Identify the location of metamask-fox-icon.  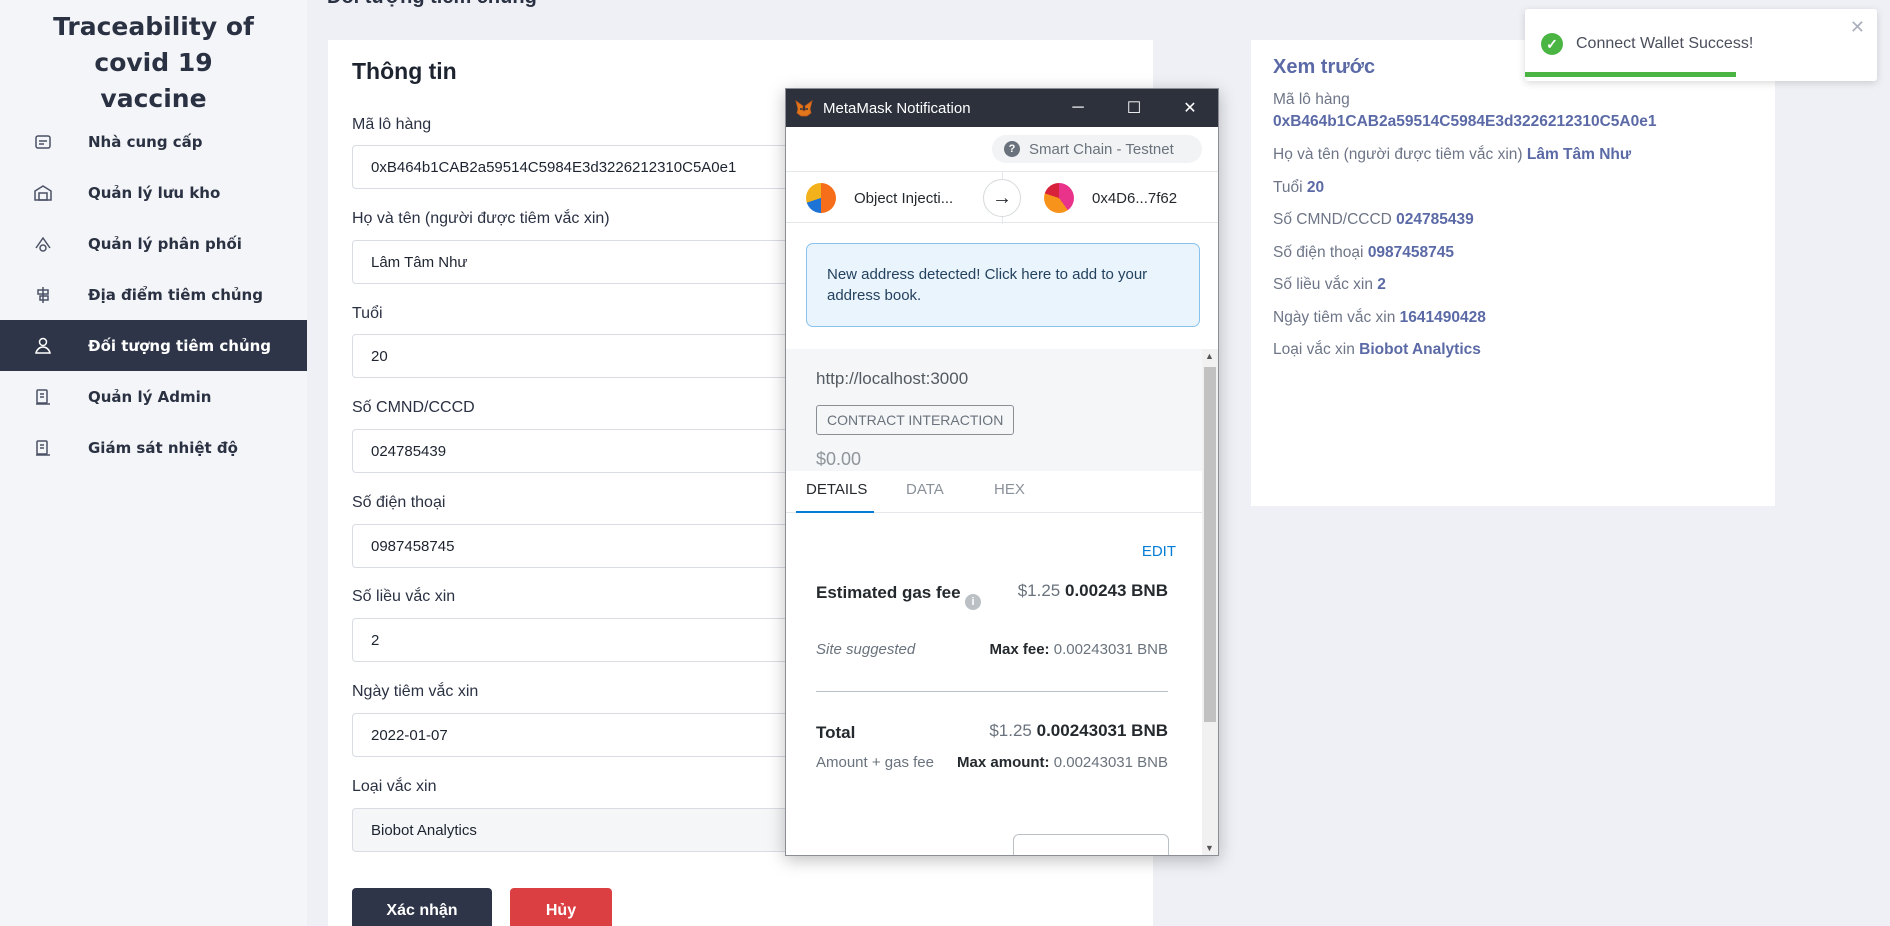
(804, 108).